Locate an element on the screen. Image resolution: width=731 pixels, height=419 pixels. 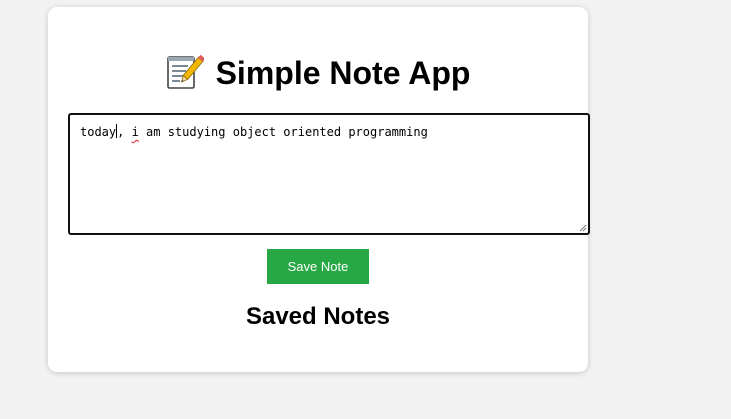
misspelled-word: i is located at coordinates (135, 132).